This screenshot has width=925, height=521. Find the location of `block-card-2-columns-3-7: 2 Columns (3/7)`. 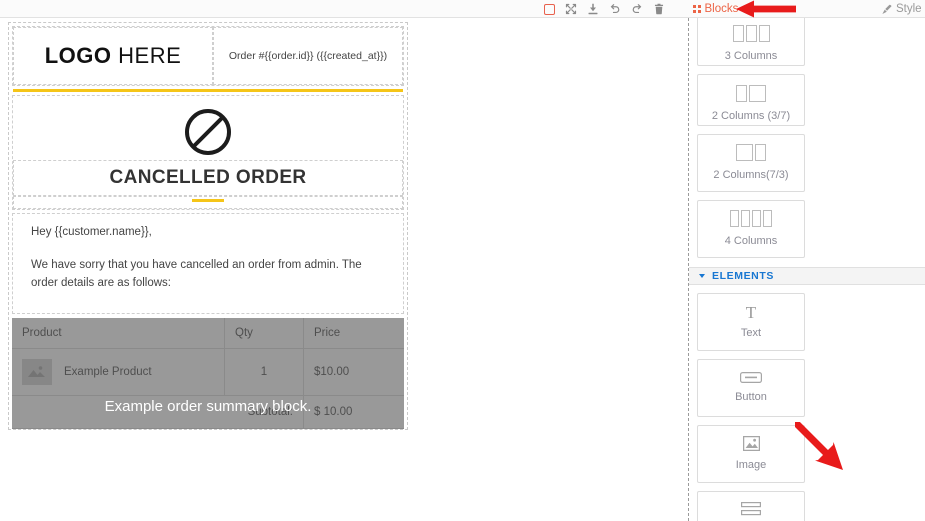

block-card-2-columns-3-7: 2 Columns (3/7) is located at coordinates (751, 100).